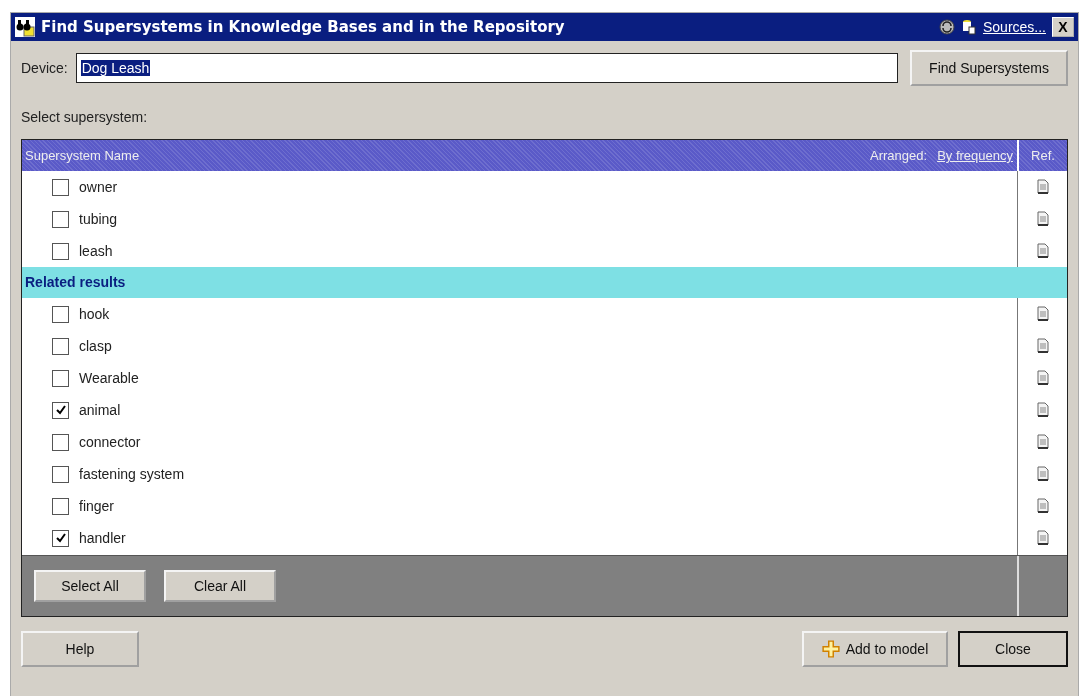 The image size is (1079, 696). Describe the element at coordinates (875, 649) in the screenshot. I see `add-to-model-button: Add to model` at that location.